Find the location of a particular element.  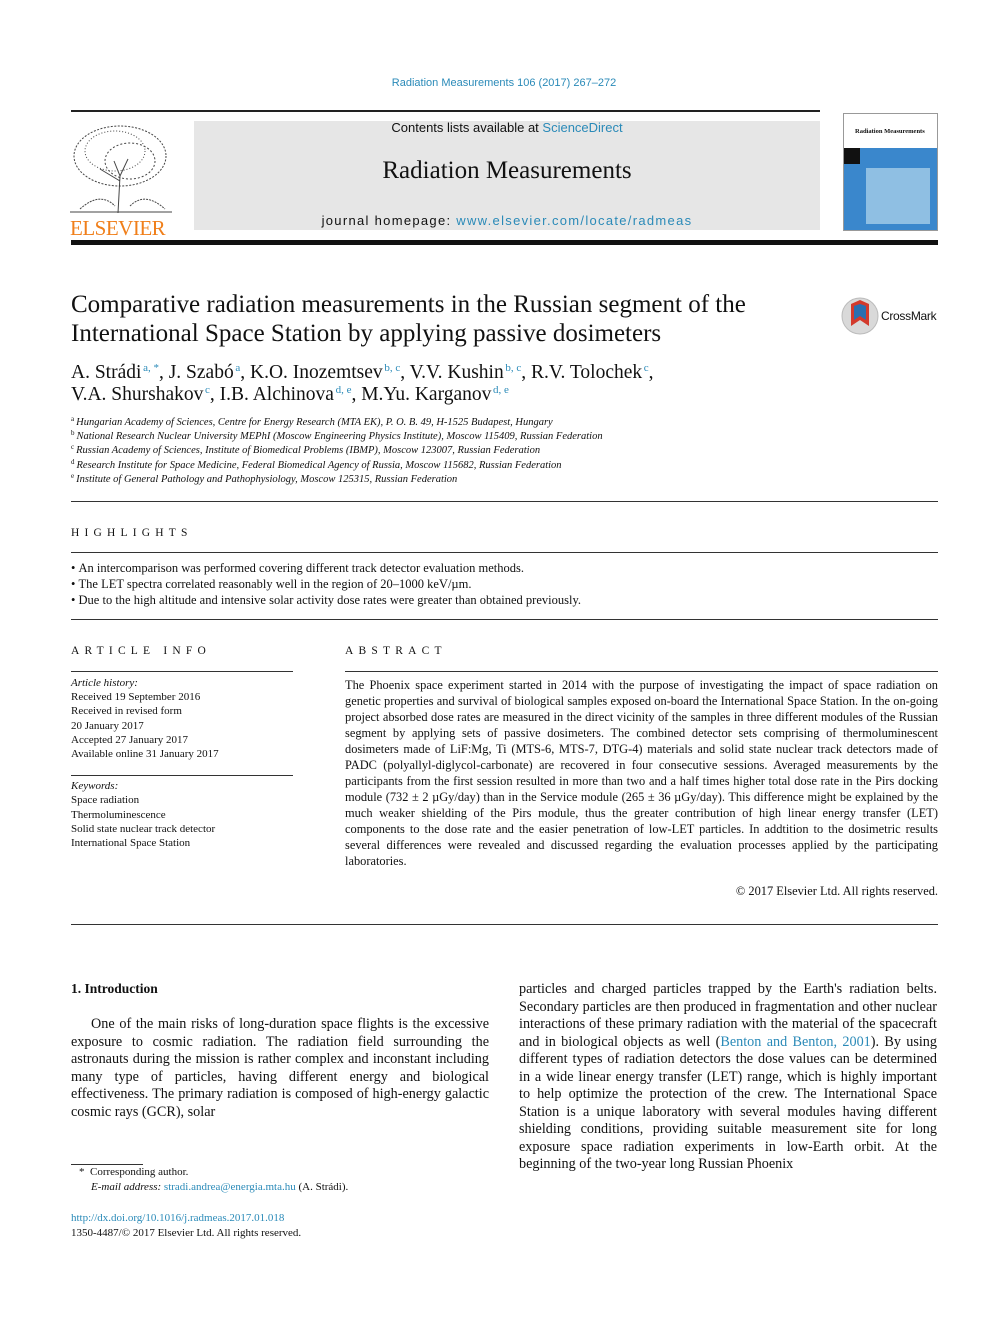

author: K.O. Inozemtsev b, c is located at coordinates (325, 372).